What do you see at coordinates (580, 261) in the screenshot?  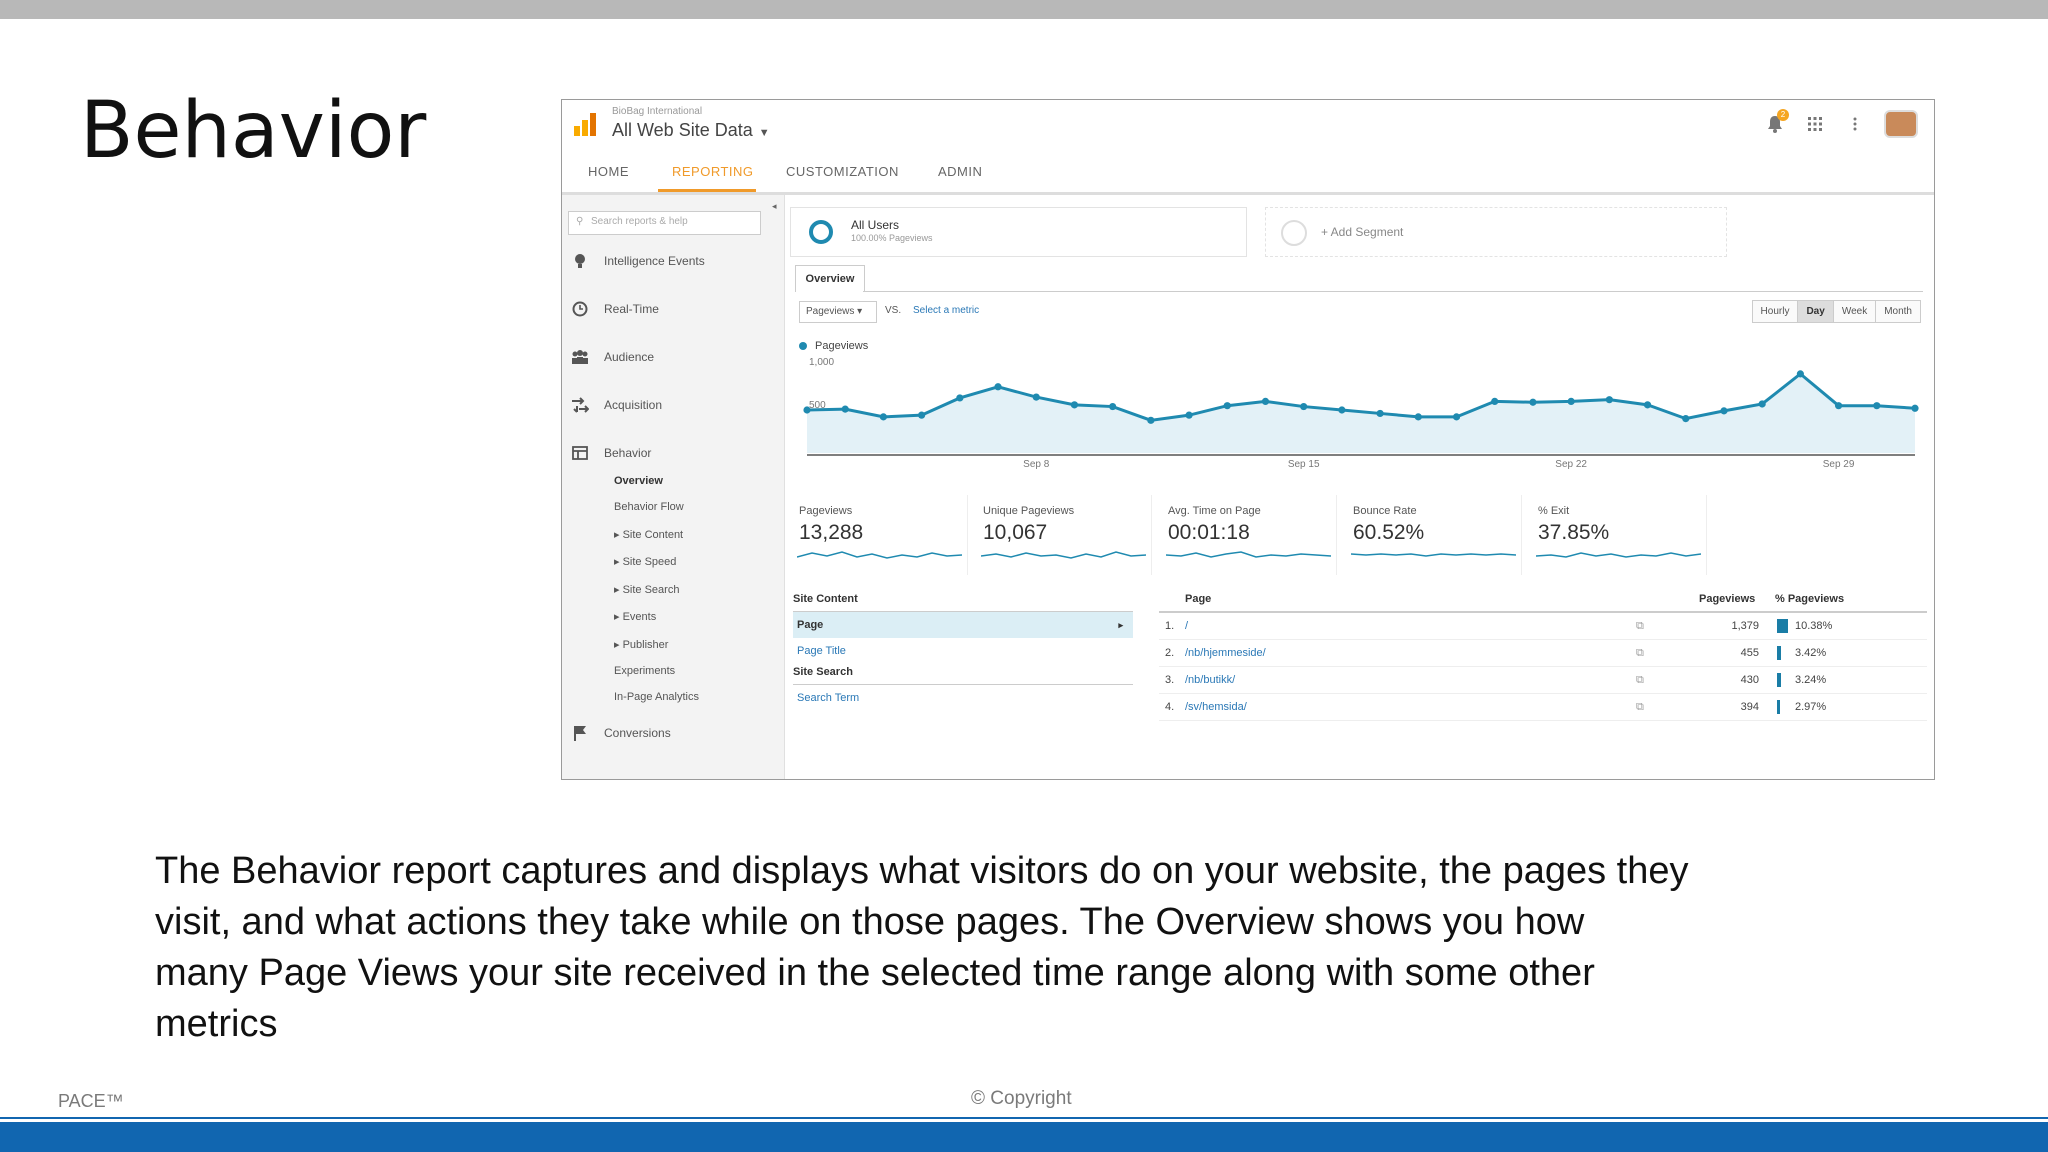 I see `lightbulb-icon` at bounding box center [580, 261].